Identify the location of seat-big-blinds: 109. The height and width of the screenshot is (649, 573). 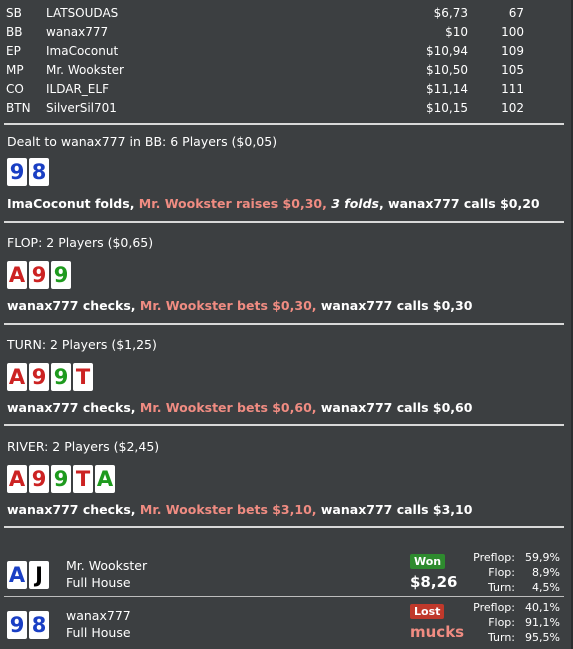
(512, 51).